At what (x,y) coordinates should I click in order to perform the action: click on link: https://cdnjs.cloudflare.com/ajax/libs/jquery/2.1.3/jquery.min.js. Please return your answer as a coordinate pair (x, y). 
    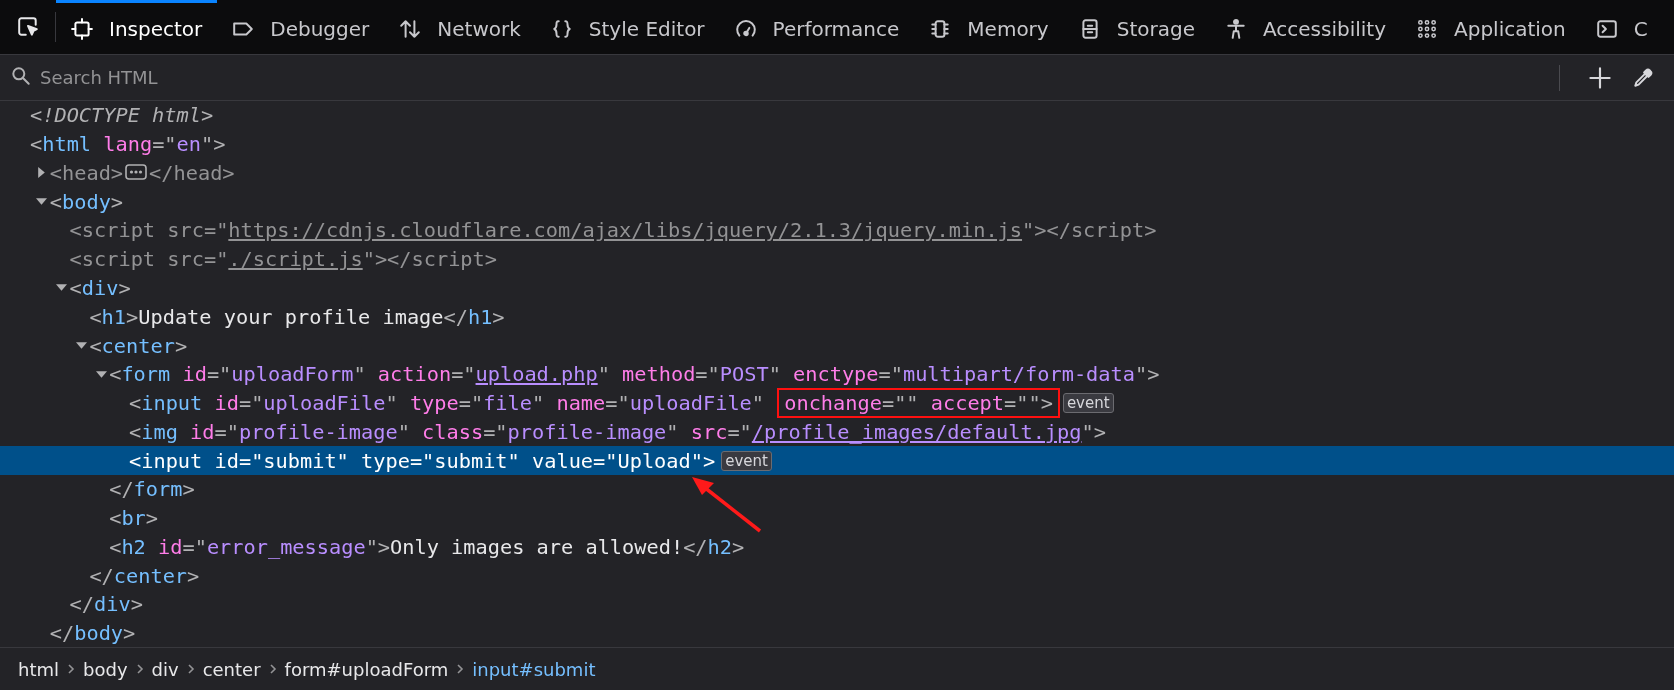
    Looking at the image, I should click on (625, 230).